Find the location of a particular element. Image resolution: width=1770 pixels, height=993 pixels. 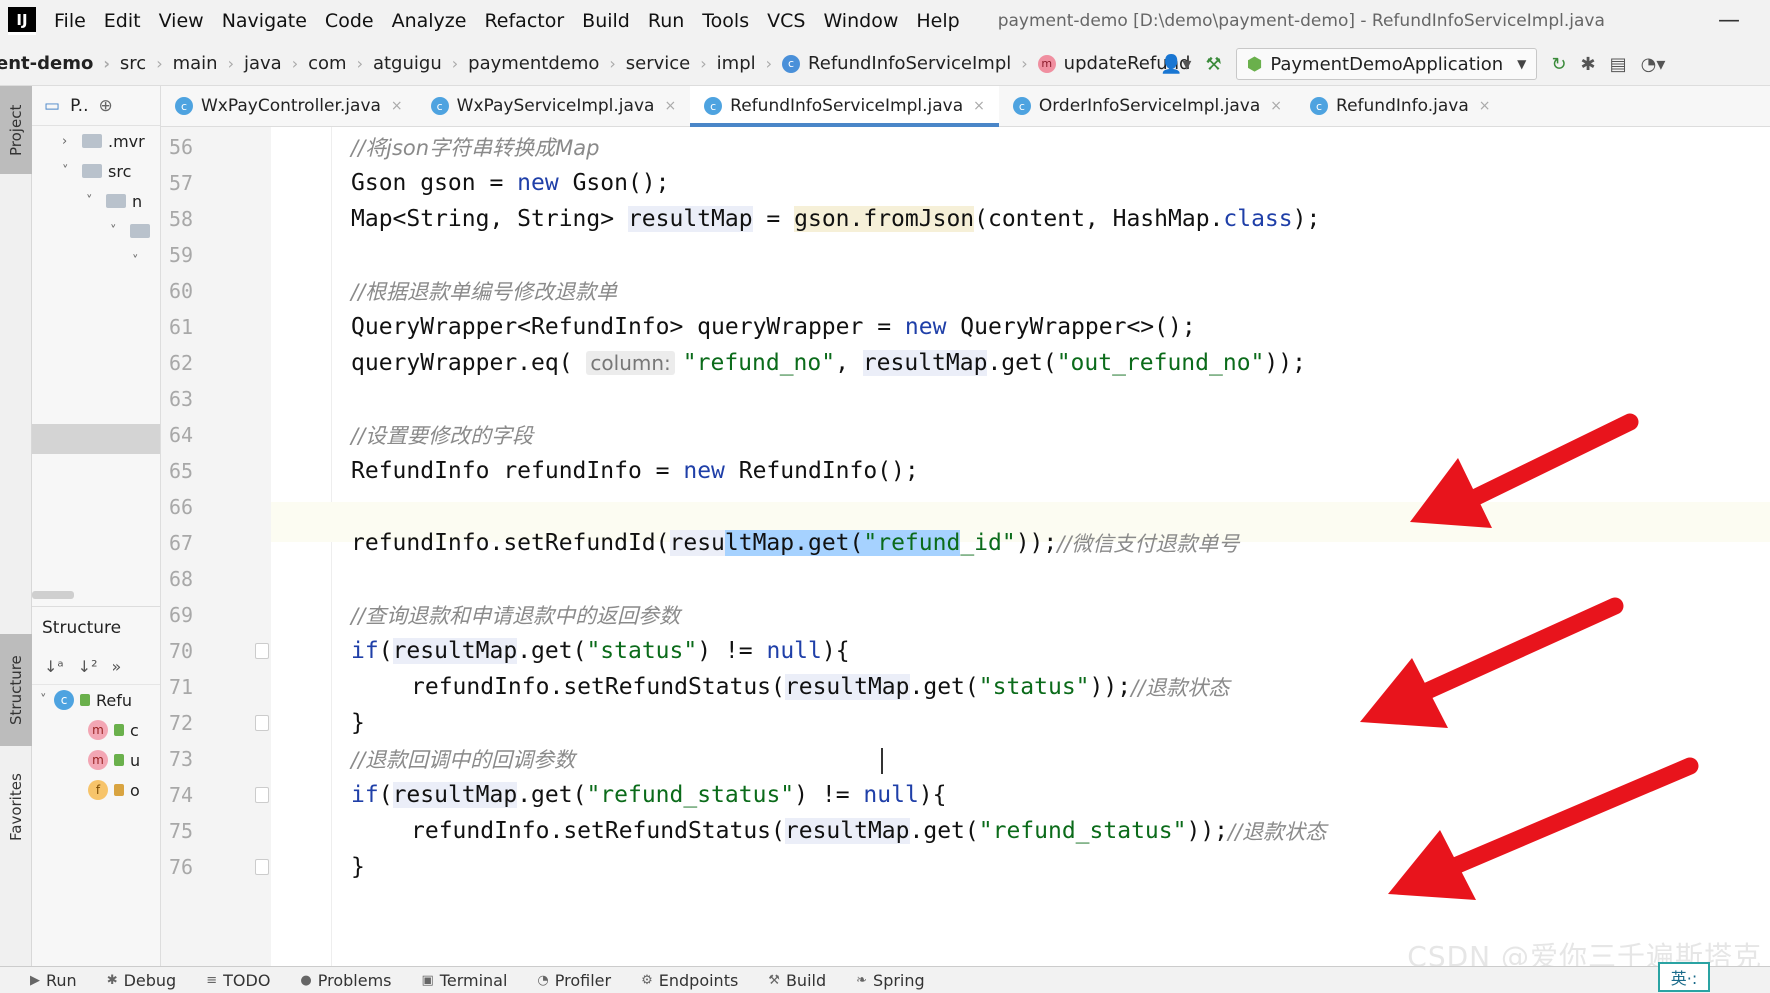

structure-tool-button: Structure is located at coordinates (16, 690).